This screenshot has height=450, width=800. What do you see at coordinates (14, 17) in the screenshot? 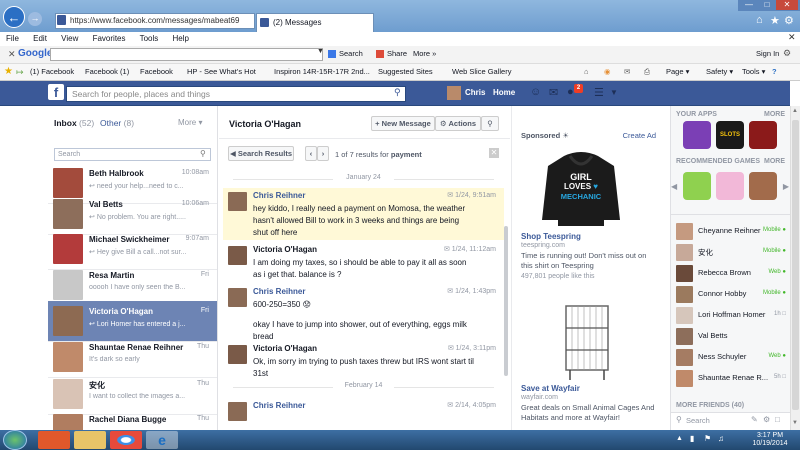
I see `back-button: ←` at bounding box center [14, 17].